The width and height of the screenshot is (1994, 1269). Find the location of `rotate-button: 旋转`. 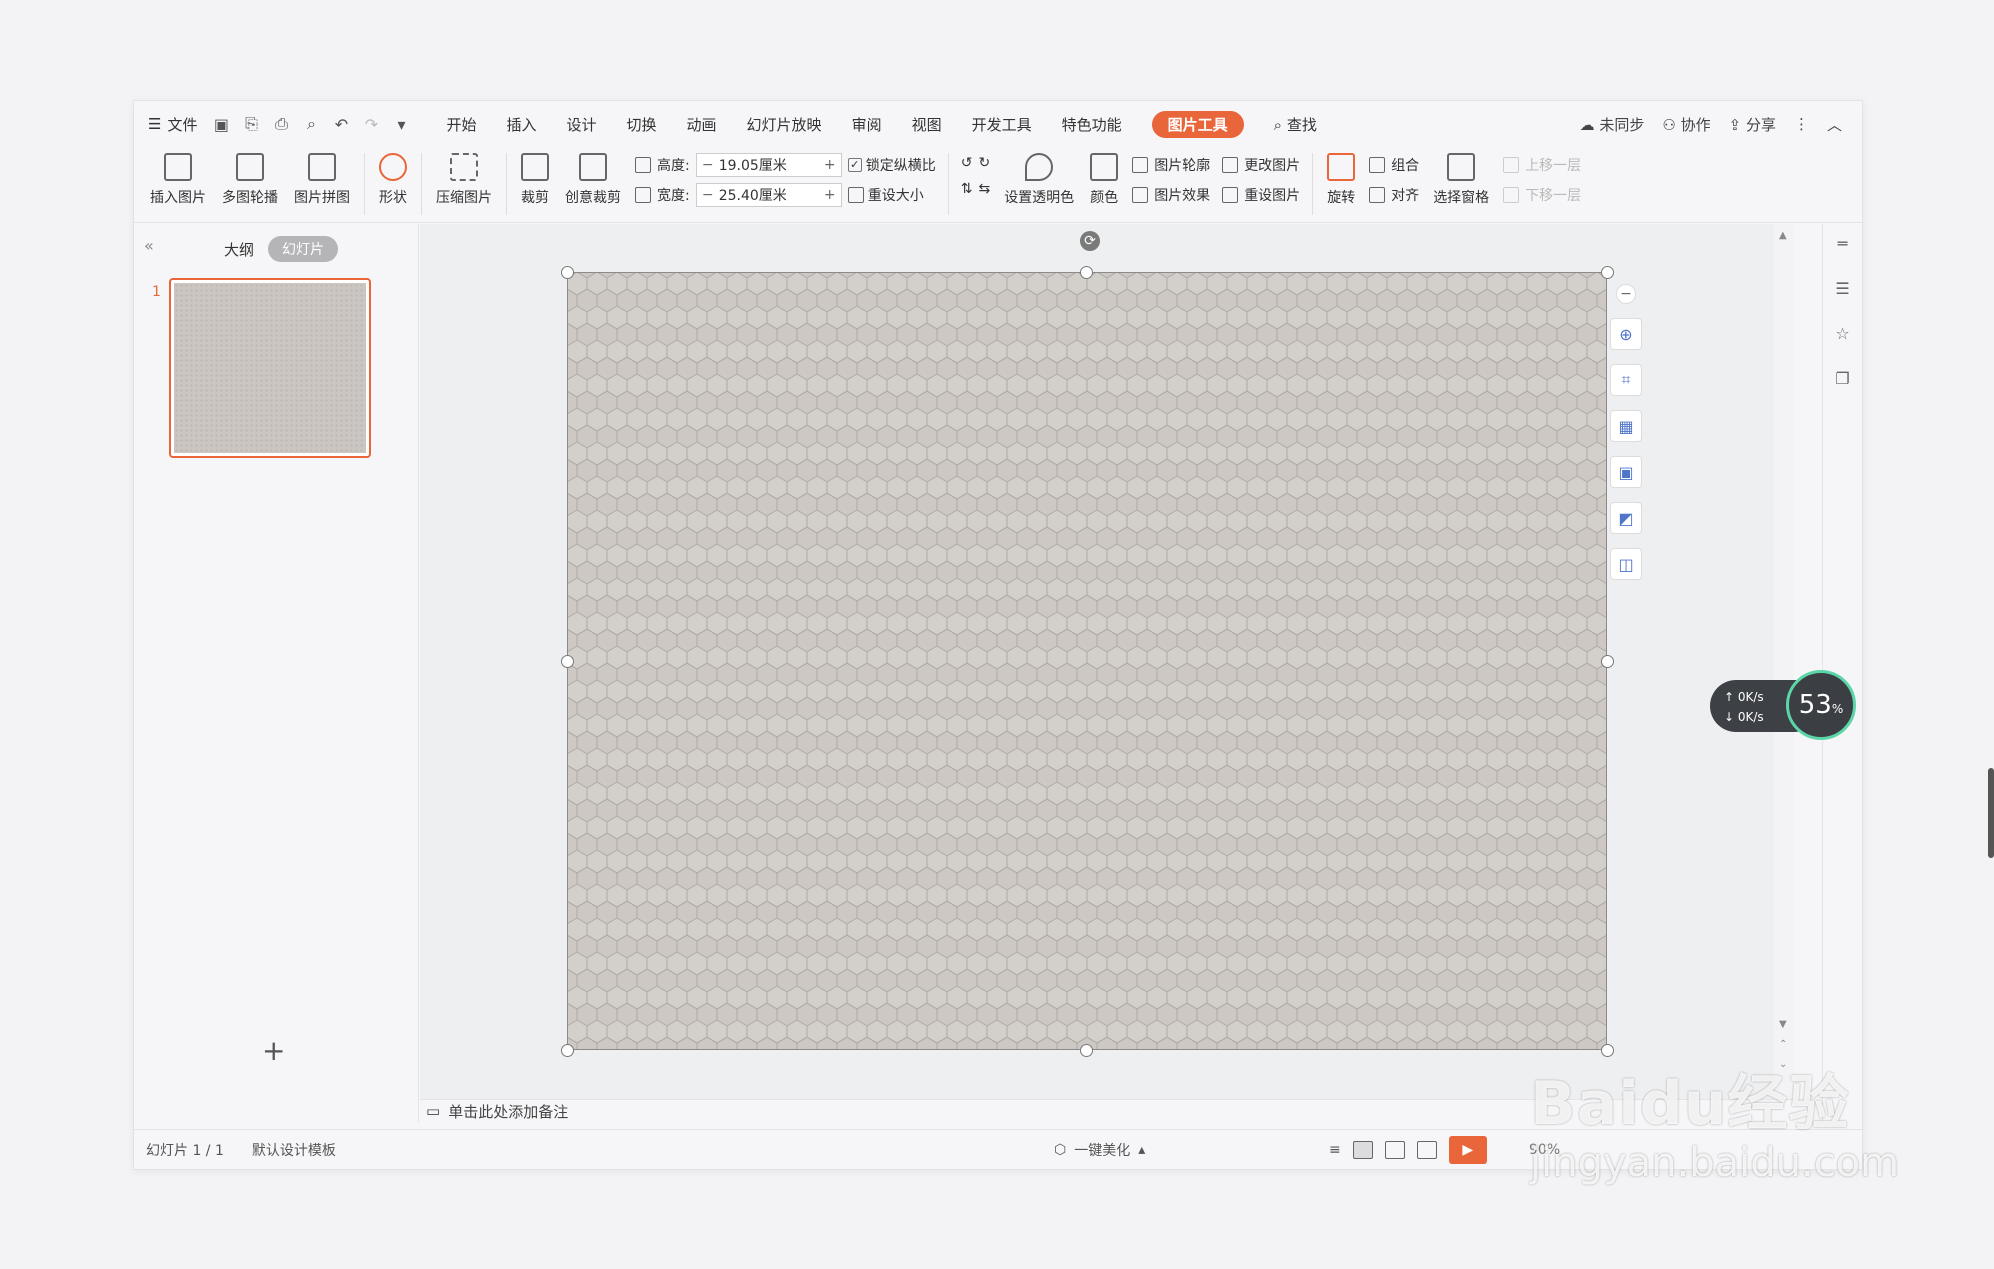

rotate-button: 旋转 is located at coordinates (1341, 177).